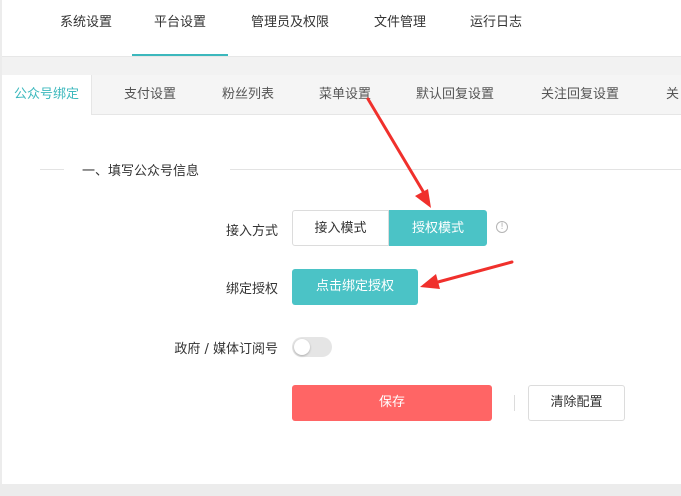  Describe the element at coordinates (400, 27) in the screenshot. I see `top-tab-file-management: 文件管理` at that location.